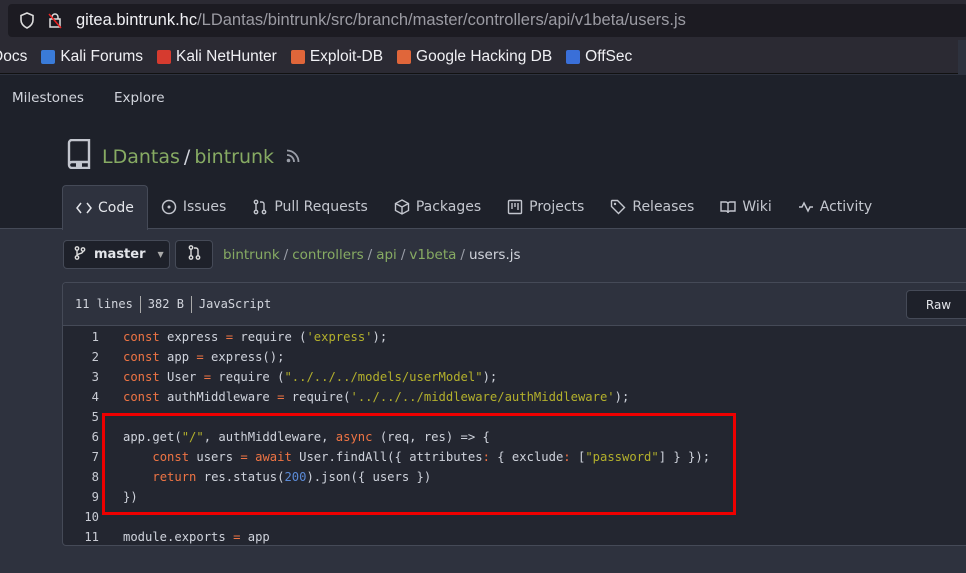  I want to click on code-line: 10, so click(514, 517).